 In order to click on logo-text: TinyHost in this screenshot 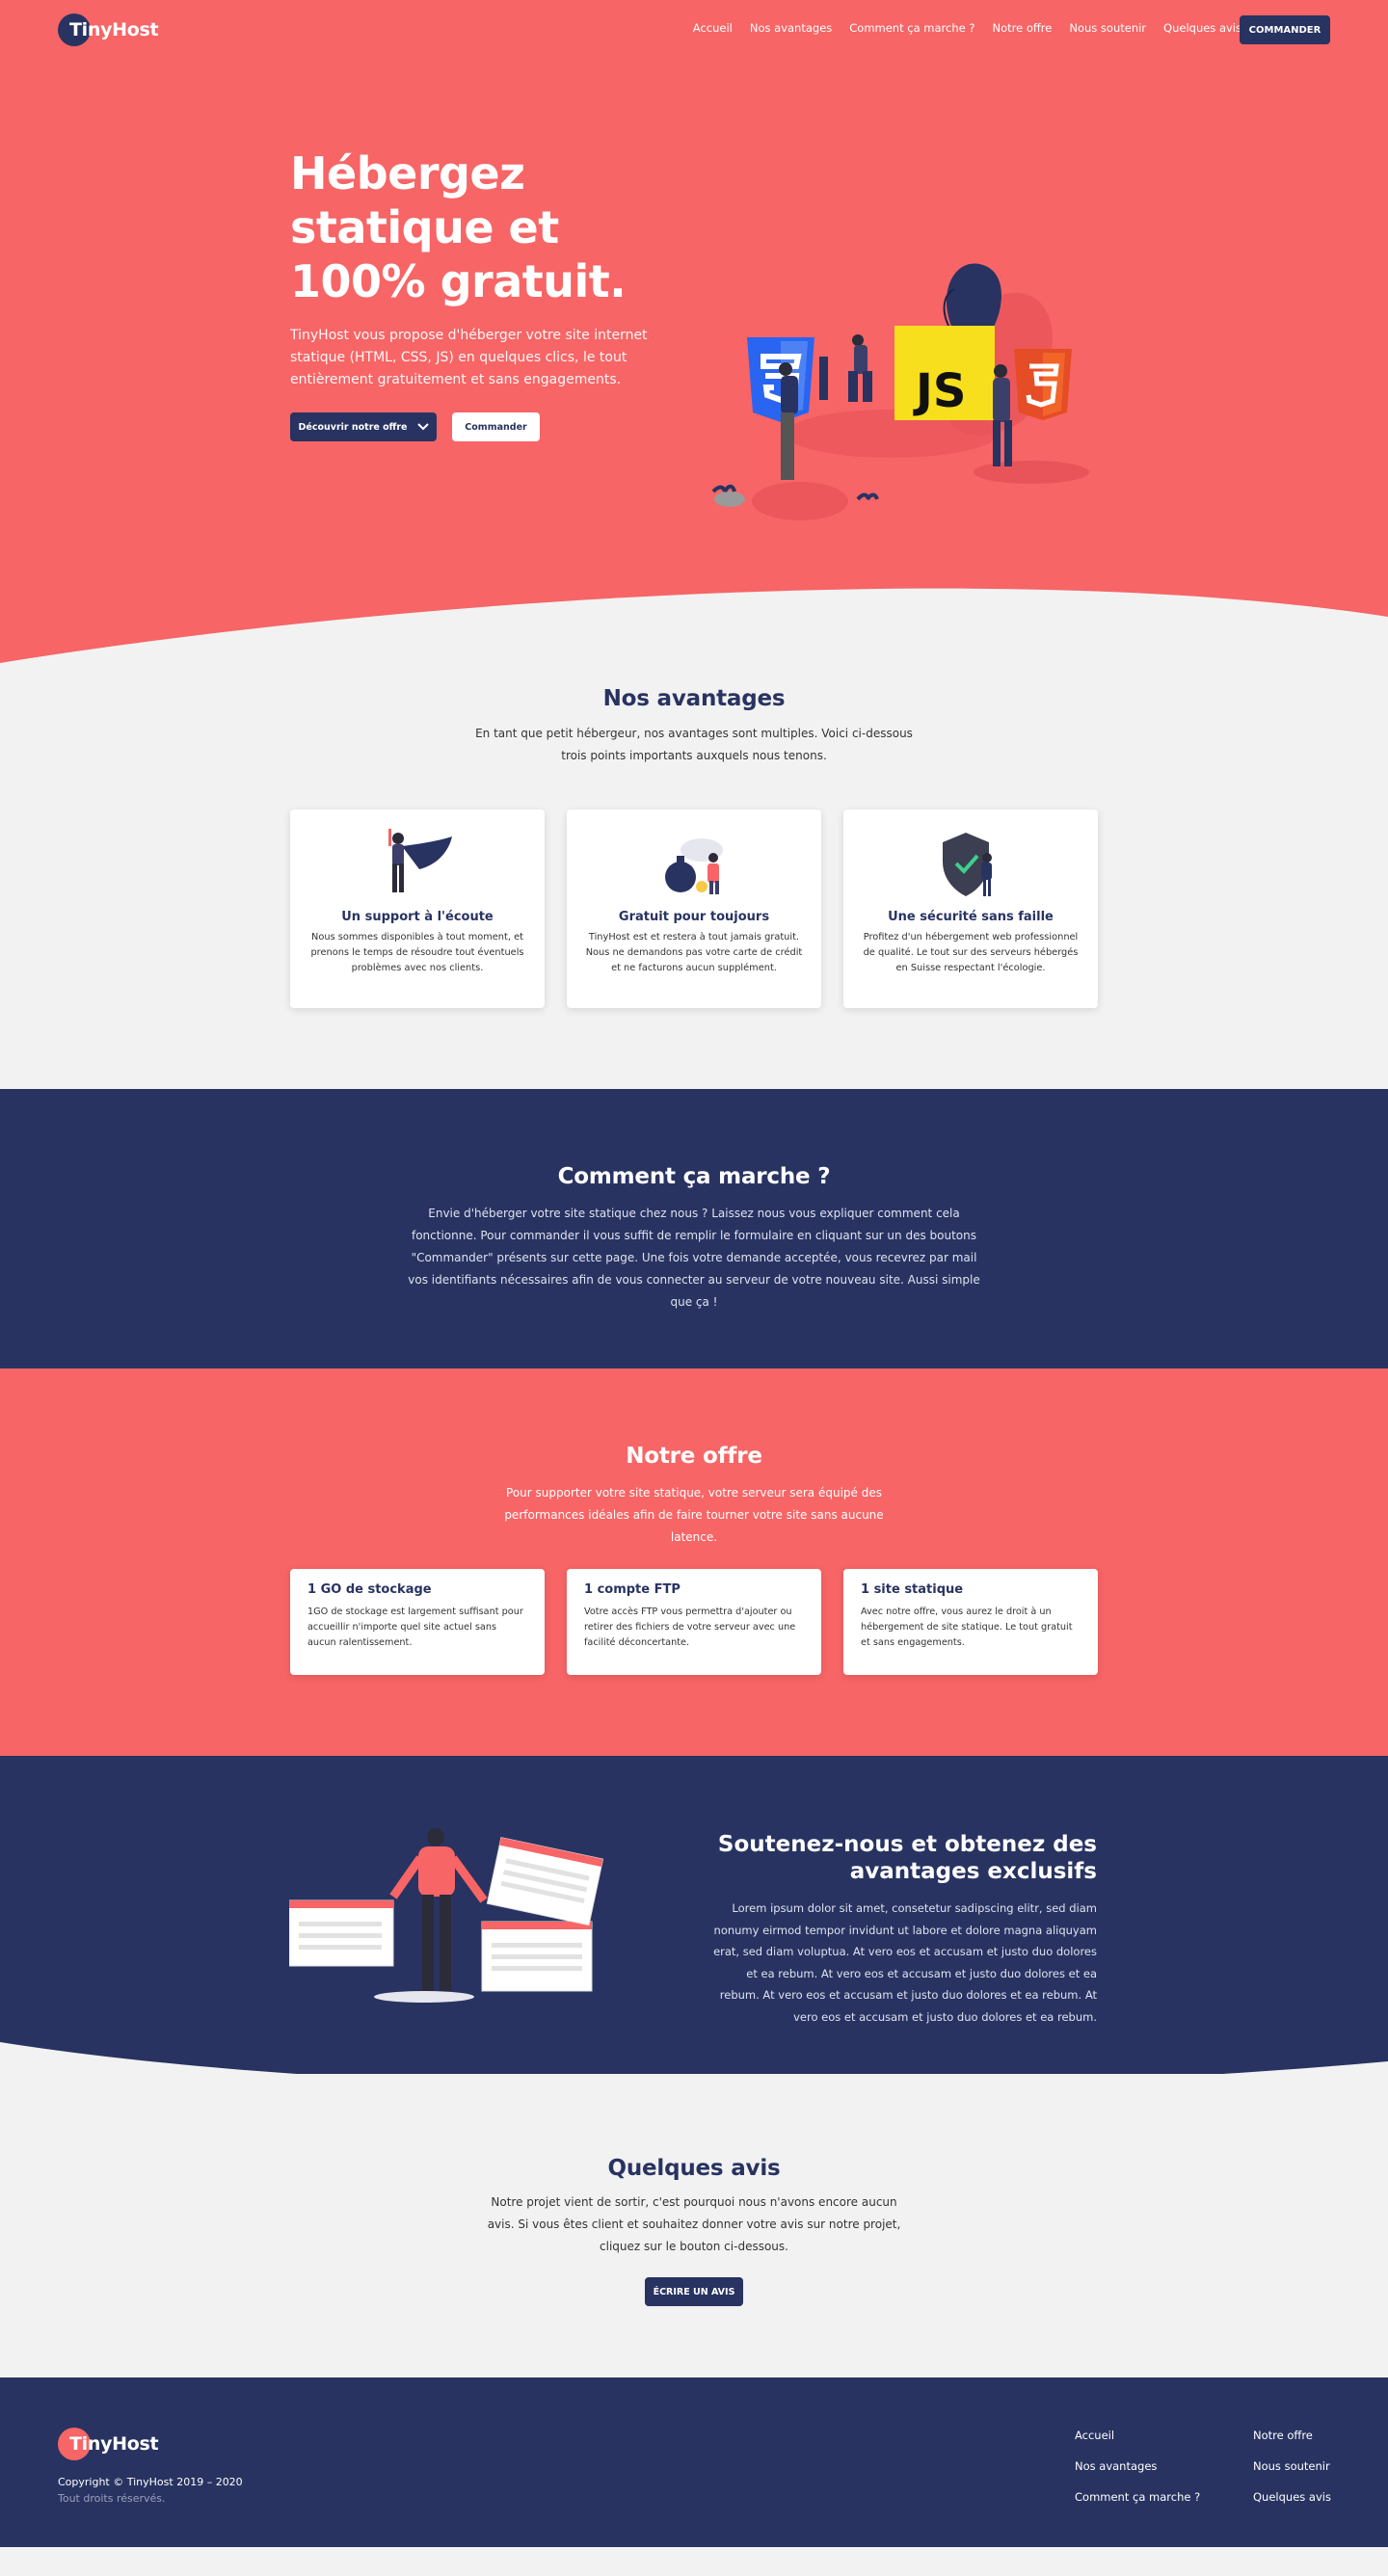, I will do `click(114, 29)`.